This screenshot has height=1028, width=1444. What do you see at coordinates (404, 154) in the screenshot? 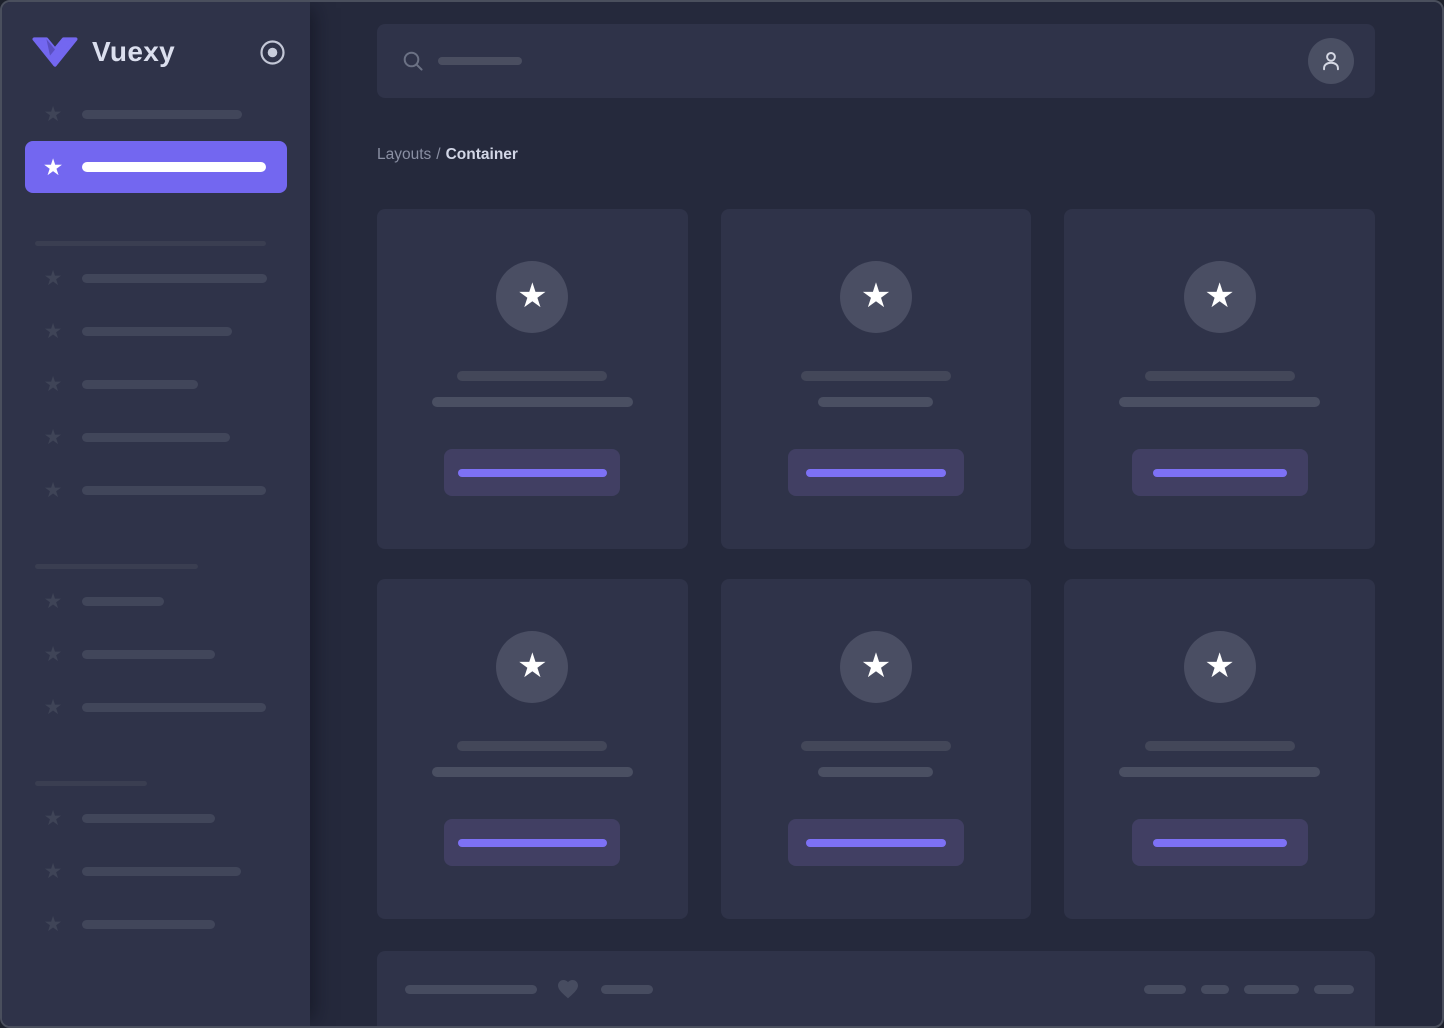
I see `breadcrumb-link-layouts: Layouts` at bounding box center [404, 154].